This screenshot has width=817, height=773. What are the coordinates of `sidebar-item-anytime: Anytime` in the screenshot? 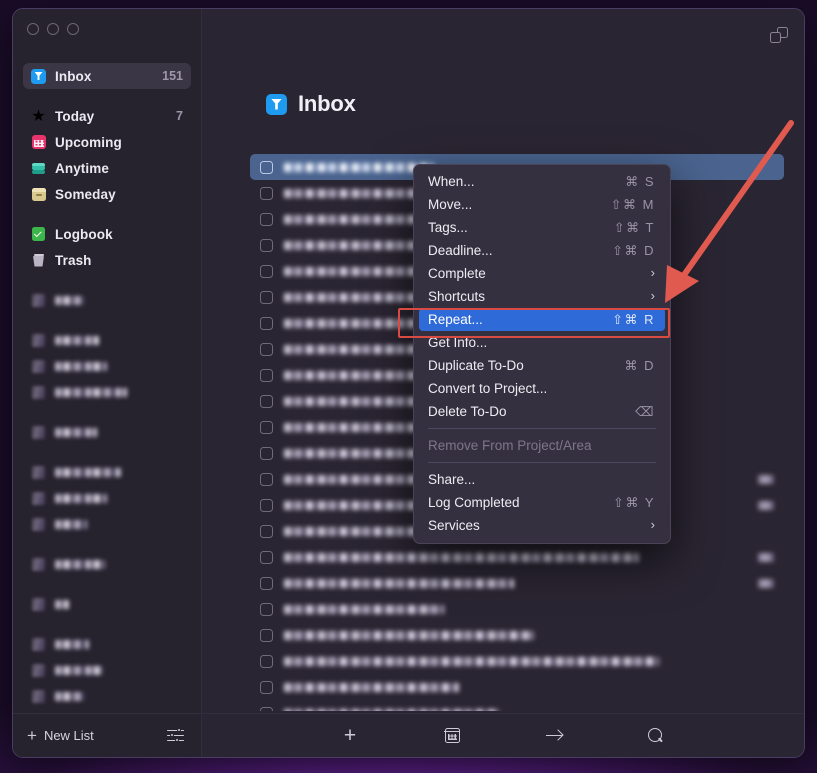 It's located at (107, 168).